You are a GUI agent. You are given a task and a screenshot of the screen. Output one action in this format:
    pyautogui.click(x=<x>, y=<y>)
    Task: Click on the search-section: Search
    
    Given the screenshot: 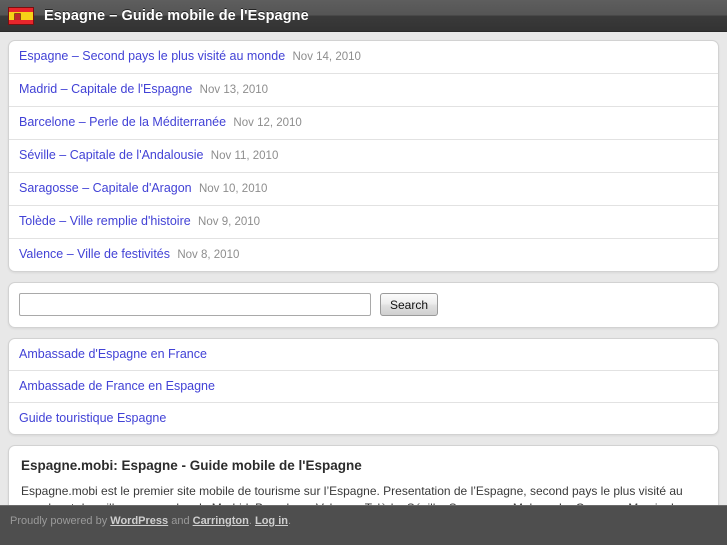 What is the action you would take?
    pyautogui.click(x=363, y=305)
    